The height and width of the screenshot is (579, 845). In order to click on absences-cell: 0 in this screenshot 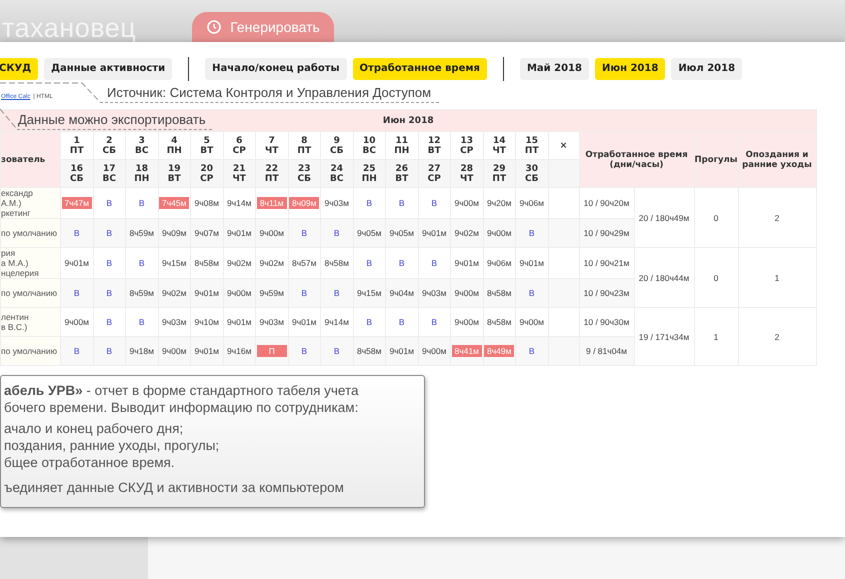, I will do `click(716, 218)`.